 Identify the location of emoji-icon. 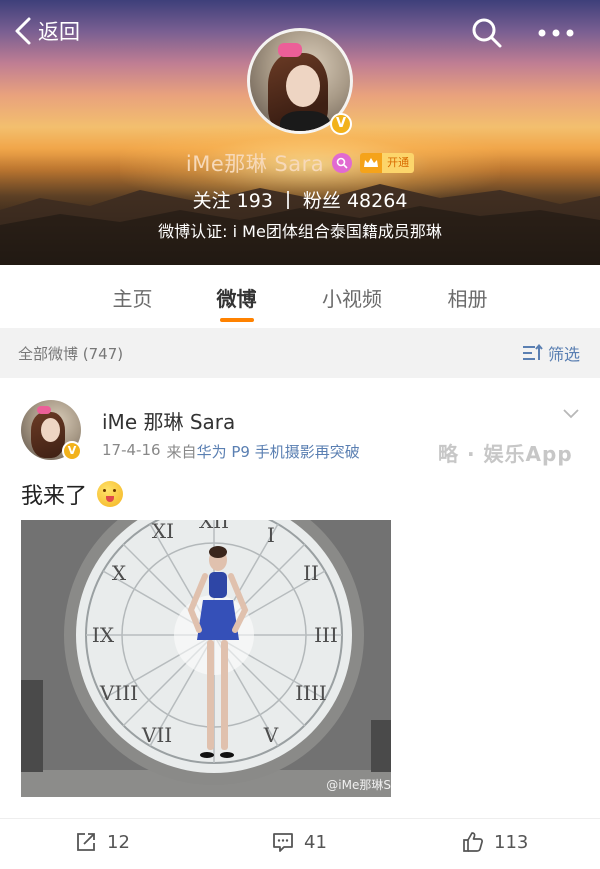
(110, 494).